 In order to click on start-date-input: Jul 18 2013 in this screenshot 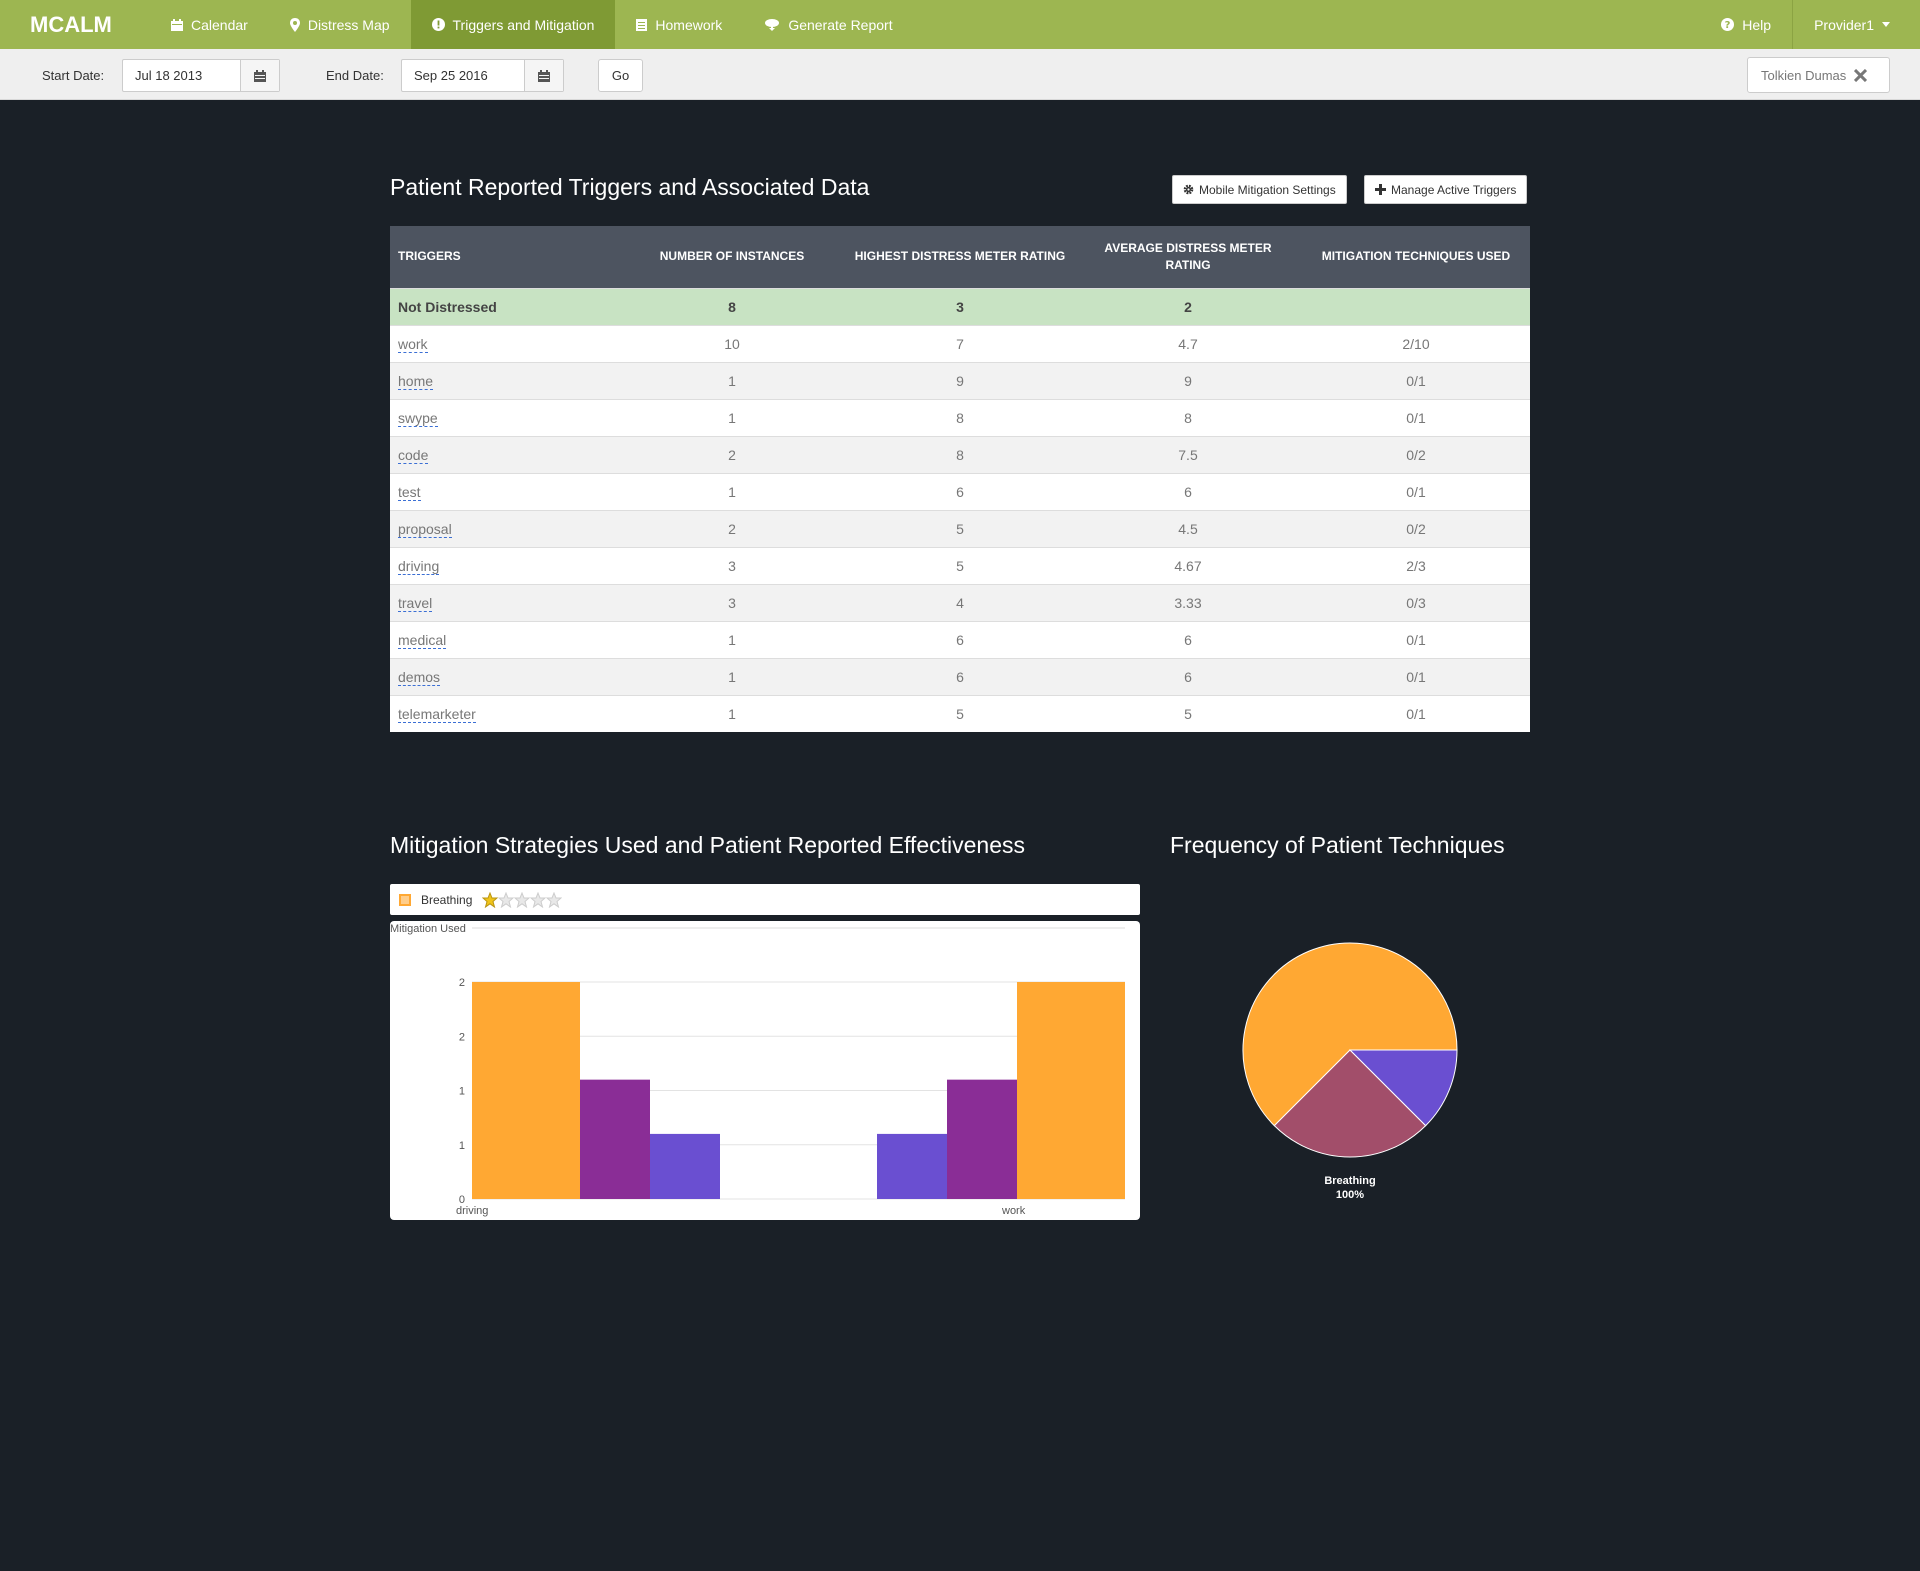, I will do `click(182, 75)`.